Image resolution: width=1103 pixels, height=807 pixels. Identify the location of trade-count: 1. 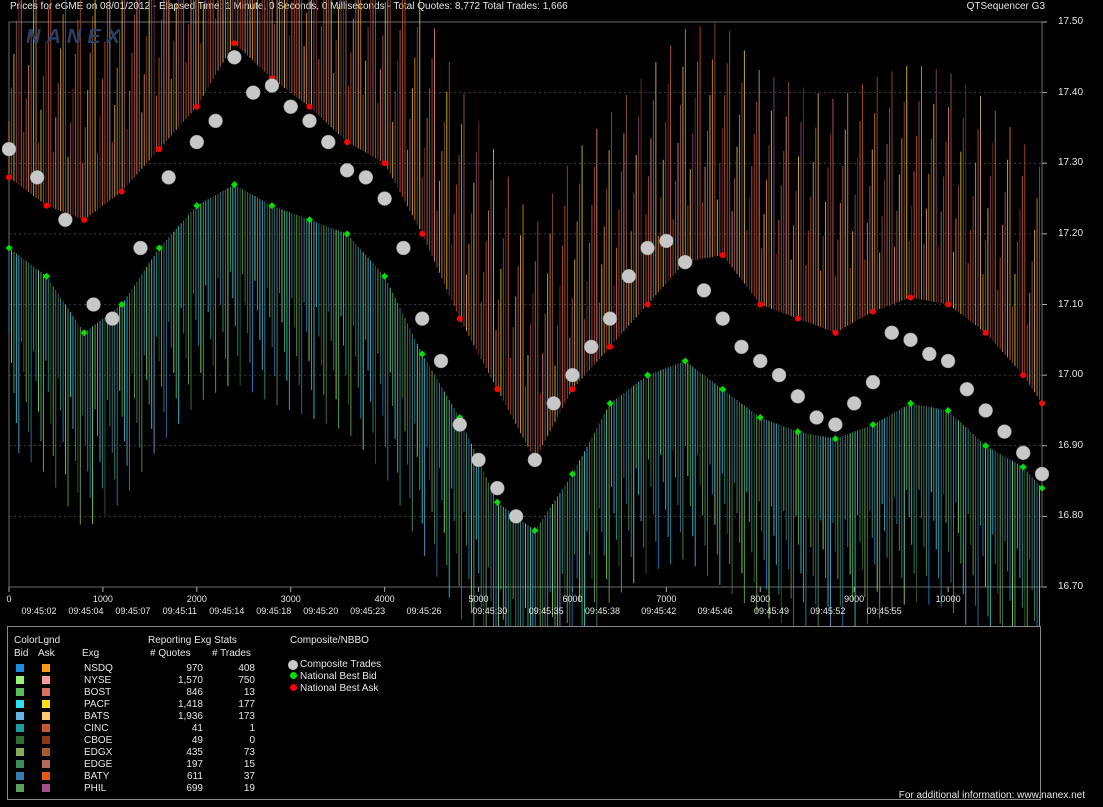
(252, 728).